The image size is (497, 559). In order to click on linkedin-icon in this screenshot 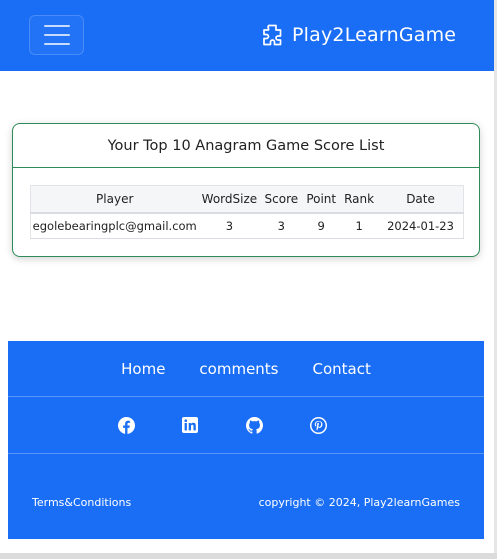, I will do `click(190, 425)`.